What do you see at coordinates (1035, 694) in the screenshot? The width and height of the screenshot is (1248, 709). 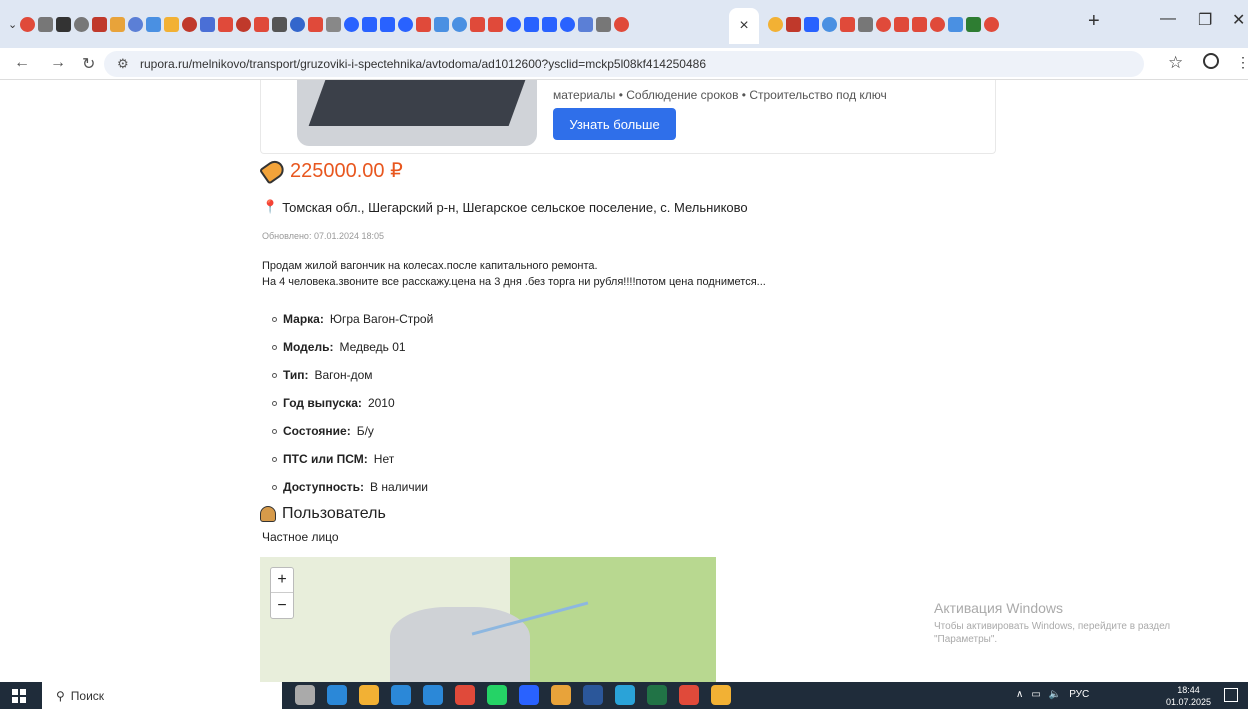 I see `network-icon: ▭` at bounding box center [1035, 694].